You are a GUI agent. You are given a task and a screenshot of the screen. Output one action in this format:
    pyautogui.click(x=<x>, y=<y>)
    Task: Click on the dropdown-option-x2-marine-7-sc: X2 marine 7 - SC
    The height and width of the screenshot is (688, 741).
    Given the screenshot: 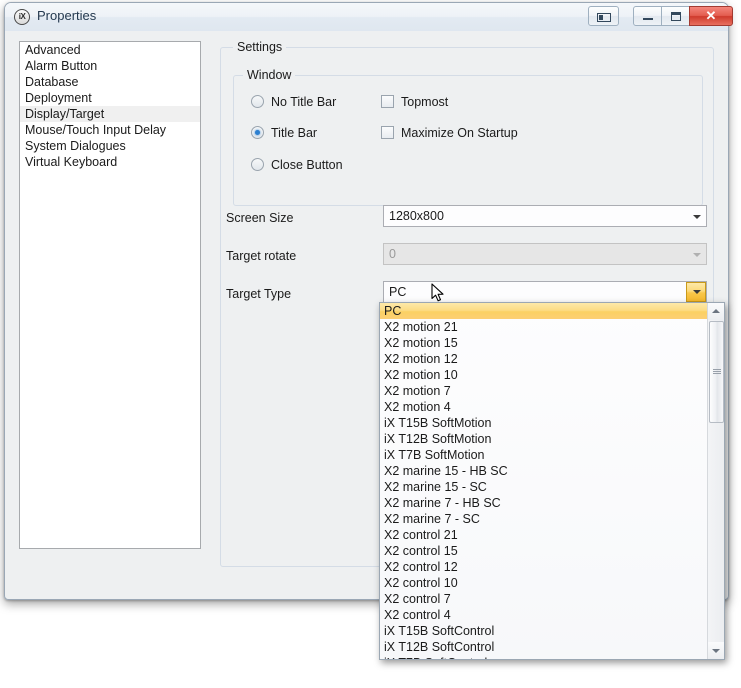 What is the action you would take?
    pyautogui.click(x=544, y=519)
    